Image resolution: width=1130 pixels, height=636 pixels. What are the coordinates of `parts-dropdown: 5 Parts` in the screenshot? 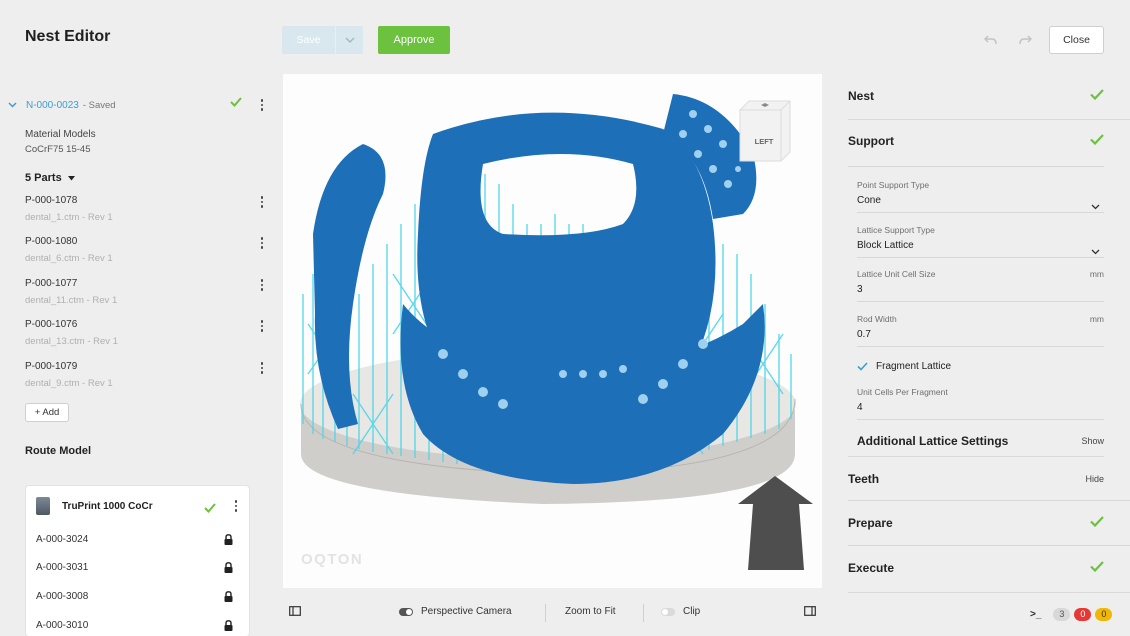 It's located at (50, 178).